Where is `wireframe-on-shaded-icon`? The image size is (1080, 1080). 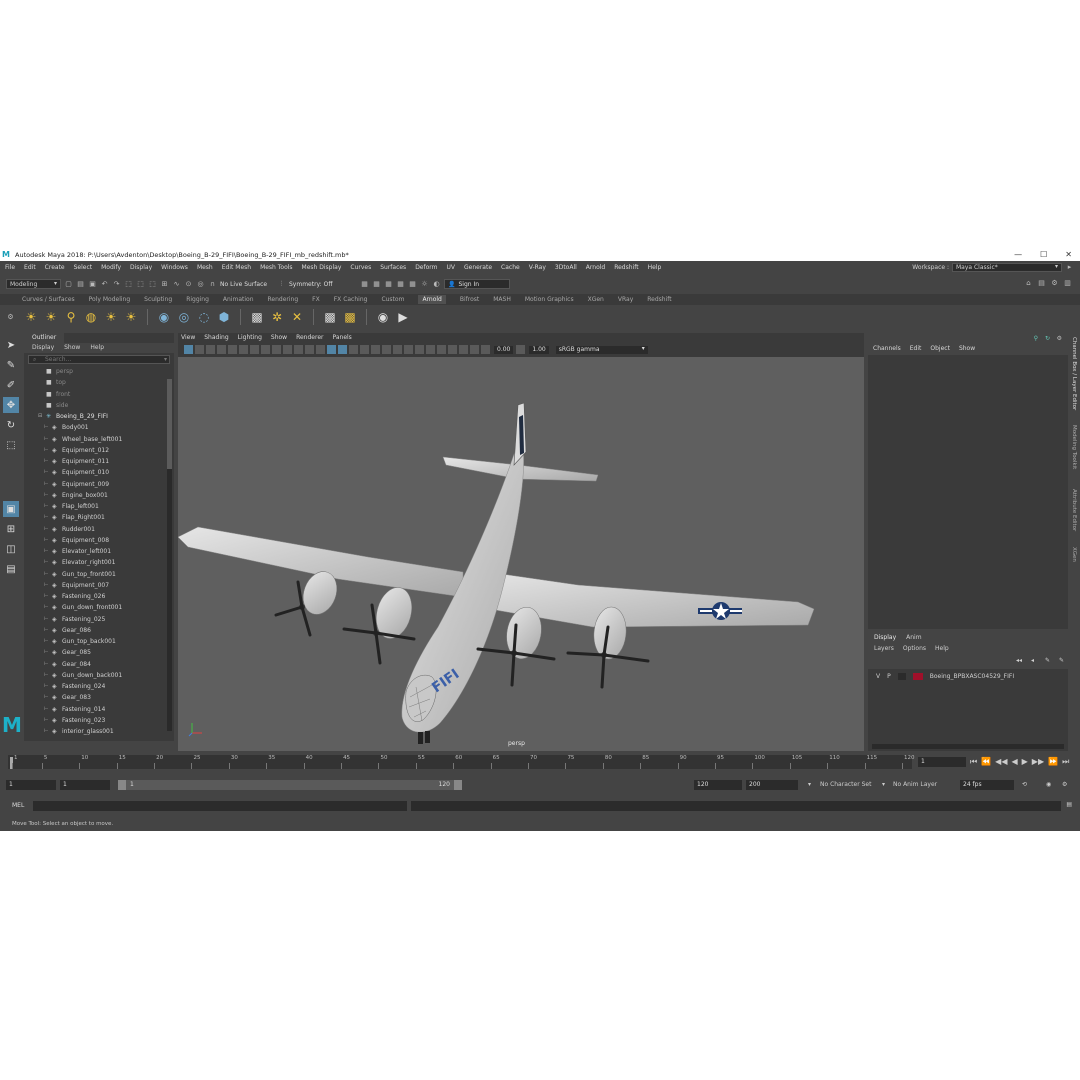 wireframe-on-shaded-icon is located at coordinates (353, 349).